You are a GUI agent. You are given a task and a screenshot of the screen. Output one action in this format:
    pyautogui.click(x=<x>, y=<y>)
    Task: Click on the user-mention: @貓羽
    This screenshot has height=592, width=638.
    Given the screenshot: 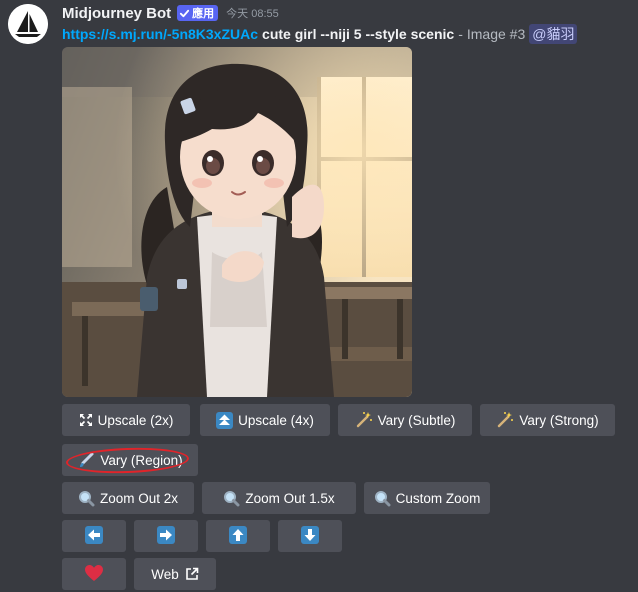 What is the action you would take?
    pyautogui.click(x=553, y=34)
    